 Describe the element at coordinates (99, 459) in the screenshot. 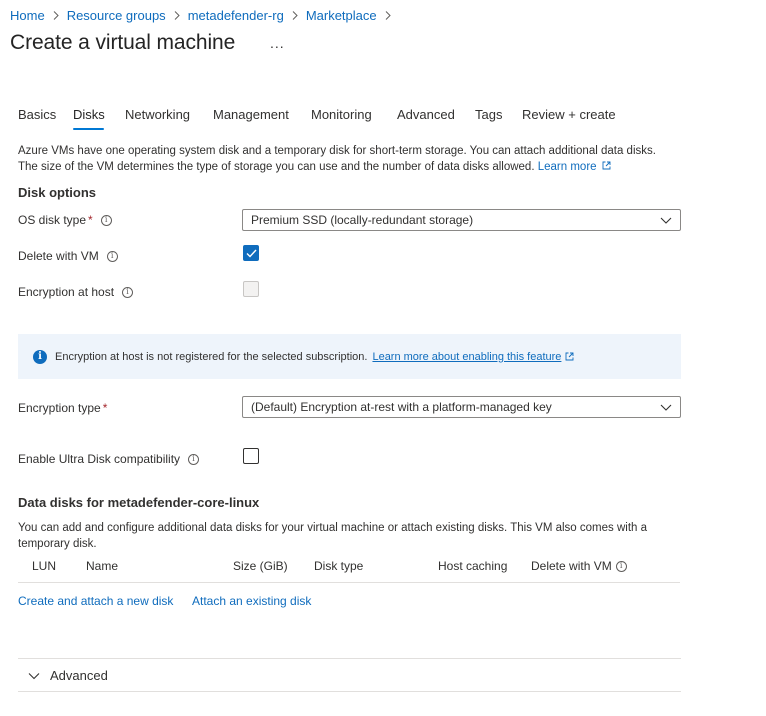

I see `ultra-disk-text: Enable Ultra Disk compatibility` at that location.